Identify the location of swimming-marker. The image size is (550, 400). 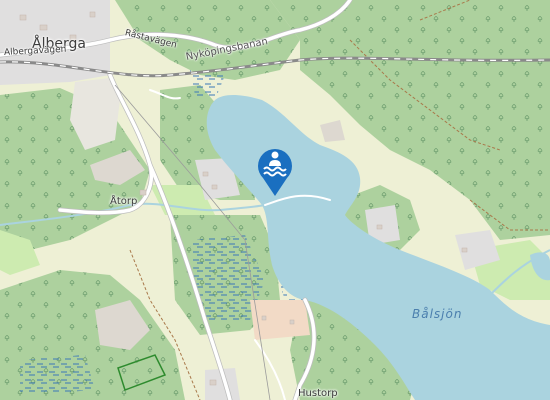
(275, 171).